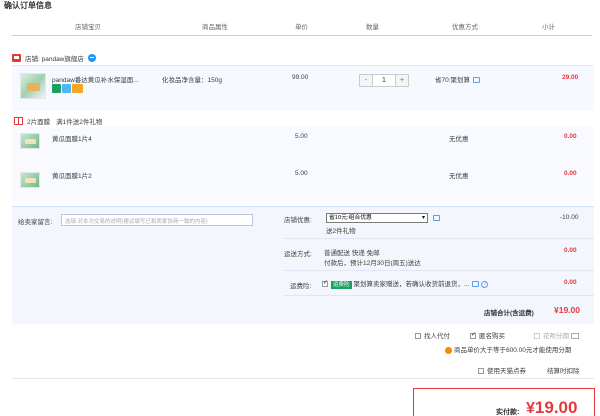  I want to click on shop-total-label: 店铺合计(含运费), so click(509, 313).